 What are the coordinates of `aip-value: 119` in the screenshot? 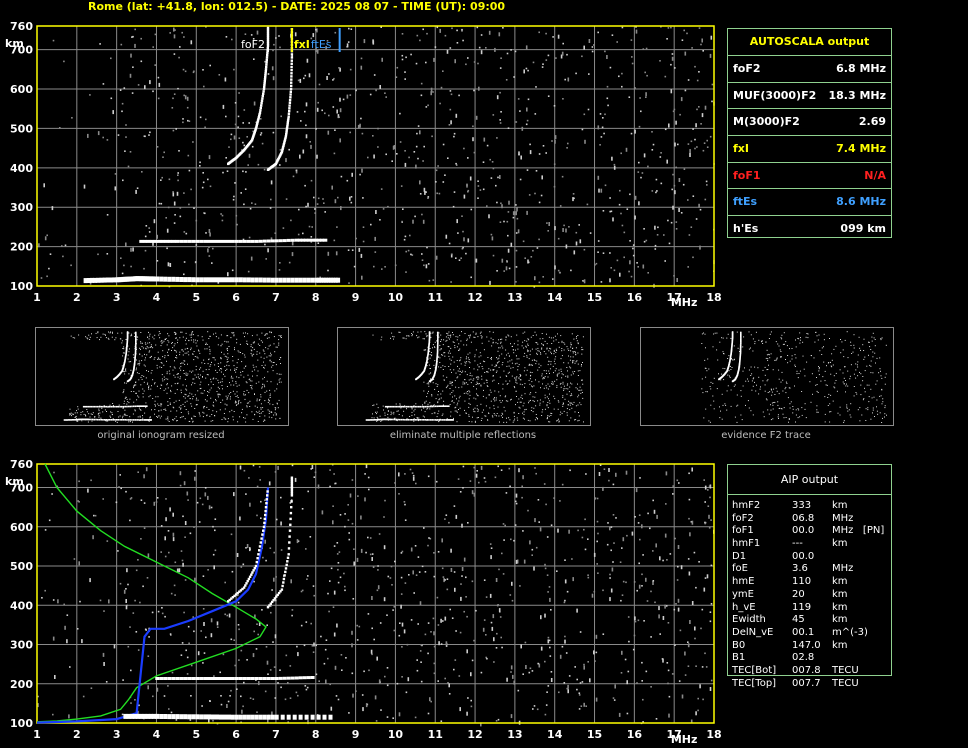 It's located at (802, 607).